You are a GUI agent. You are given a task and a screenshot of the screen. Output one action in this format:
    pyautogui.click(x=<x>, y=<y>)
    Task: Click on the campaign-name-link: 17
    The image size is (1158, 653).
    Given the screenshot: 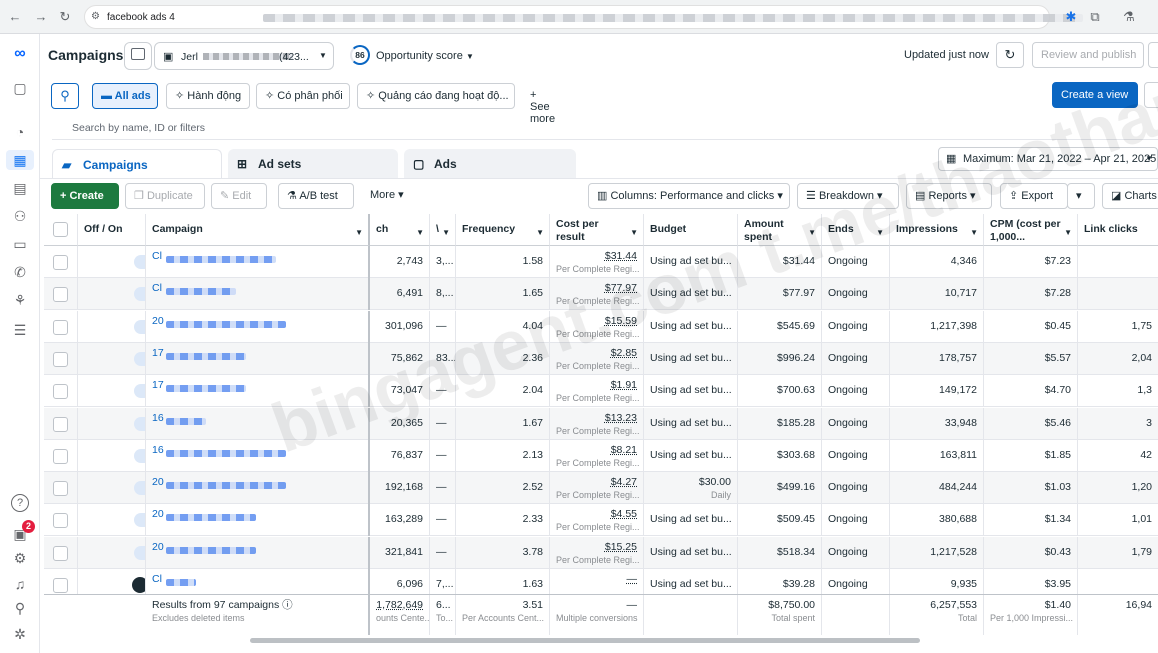 What is the action you would take?
    pyautogui.click(x=158, y=385)
    